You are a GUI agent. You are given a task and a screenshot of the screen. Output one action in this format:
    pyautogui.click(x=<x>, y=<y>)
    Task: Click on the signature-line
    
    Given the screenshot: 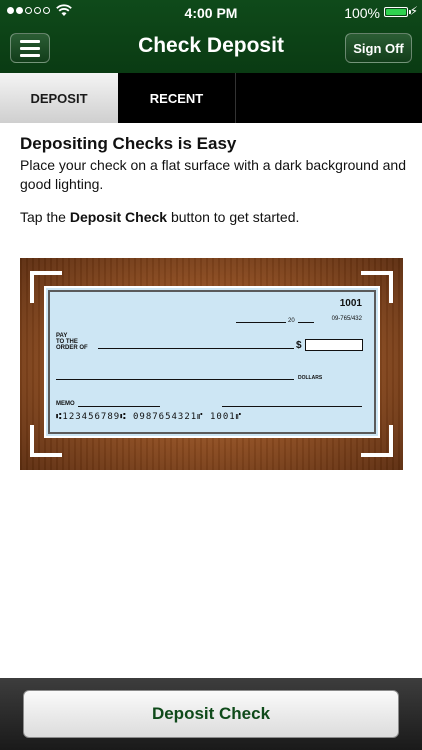 What is the action you would take?
    pyautogui.click(x=292, y=406)
    